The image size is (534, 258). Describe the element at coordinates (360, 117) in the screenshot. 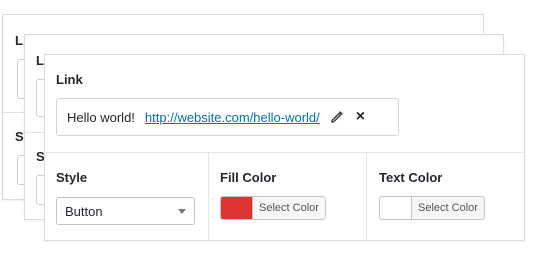

I see `close-icon: ×` at that location.